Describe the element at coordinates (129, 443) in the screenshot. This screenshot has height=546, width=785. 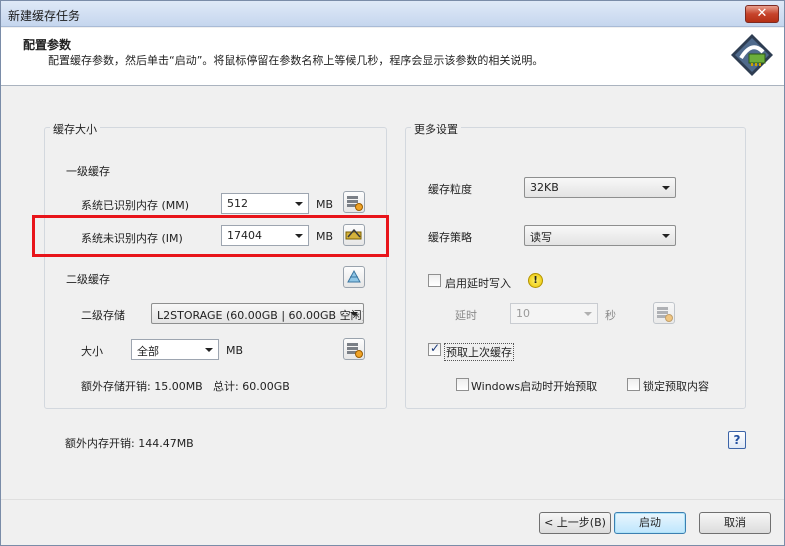
I see `extra-memory-overhead: 额外内存开销: 144.47MB` at that location.